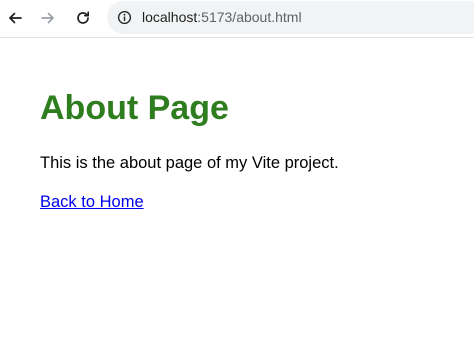  I want to click on page-title: About Page, so click(134, 108).